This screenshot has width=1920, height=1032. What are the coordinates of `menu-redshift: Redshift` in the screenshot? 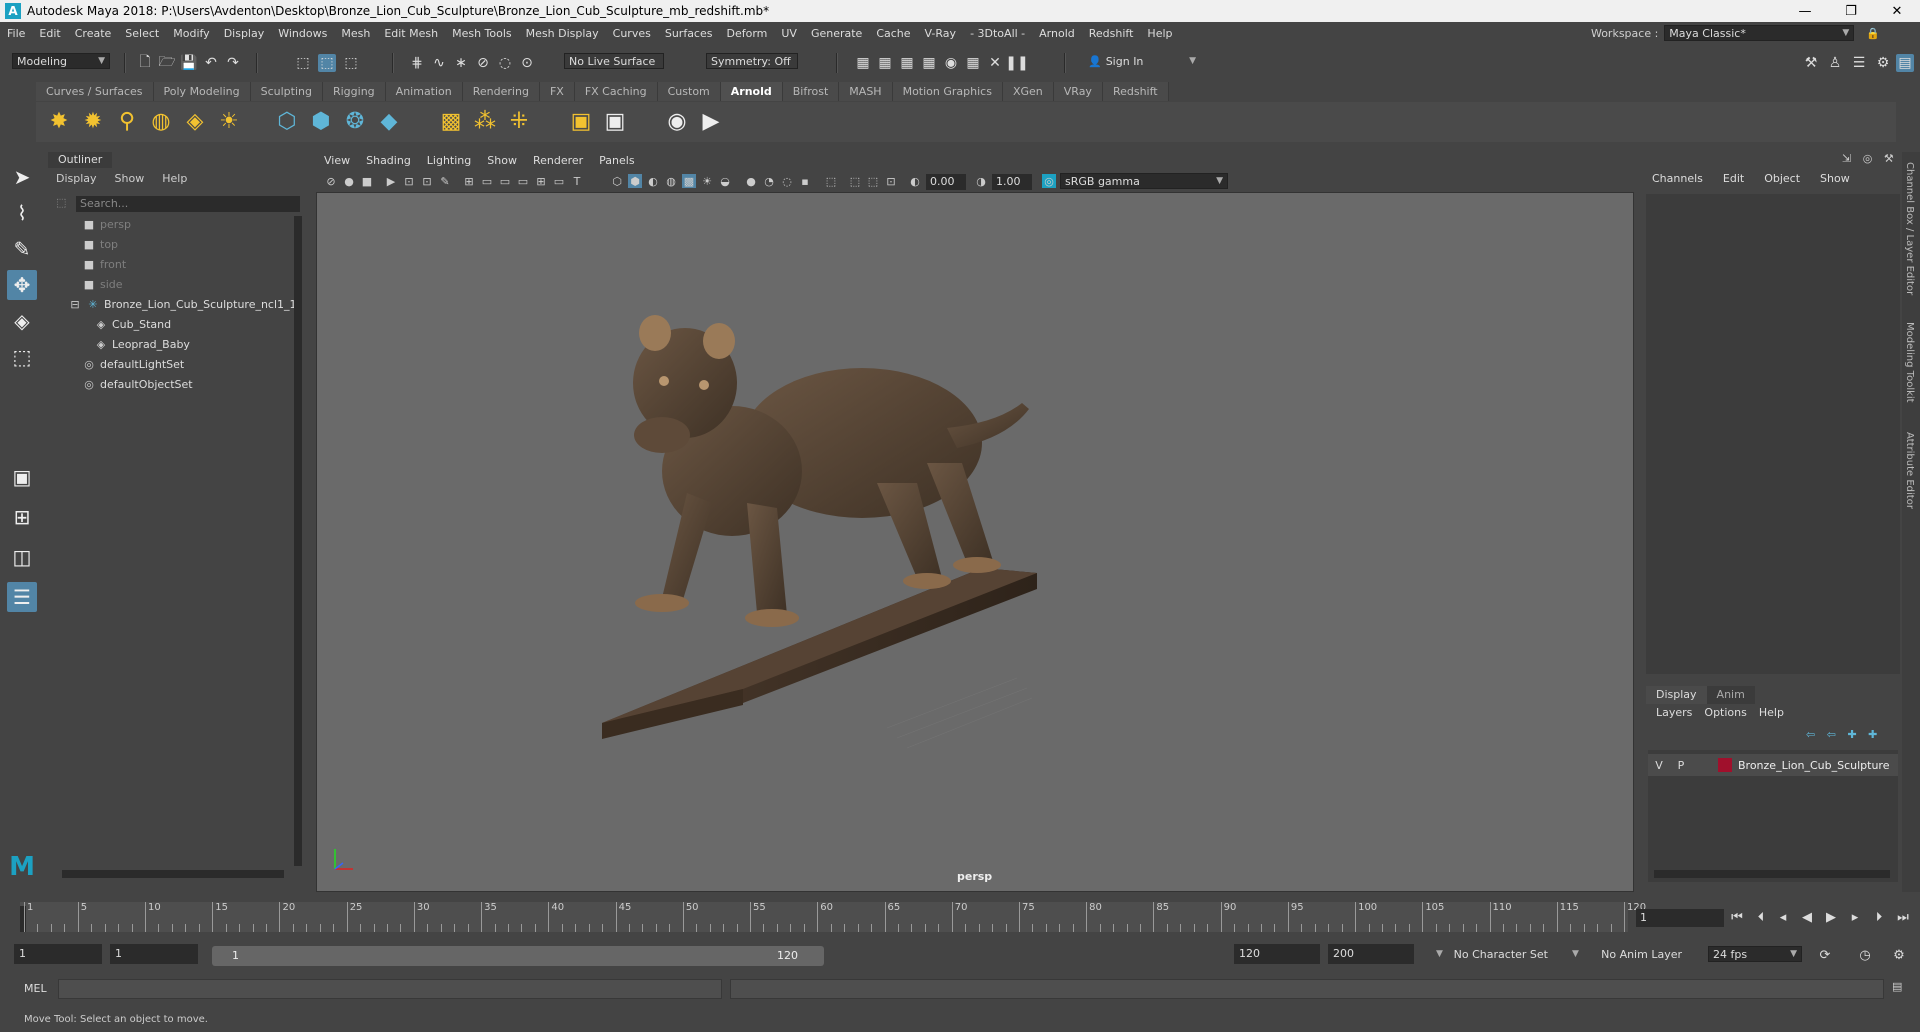 It's located at (1111, 33).